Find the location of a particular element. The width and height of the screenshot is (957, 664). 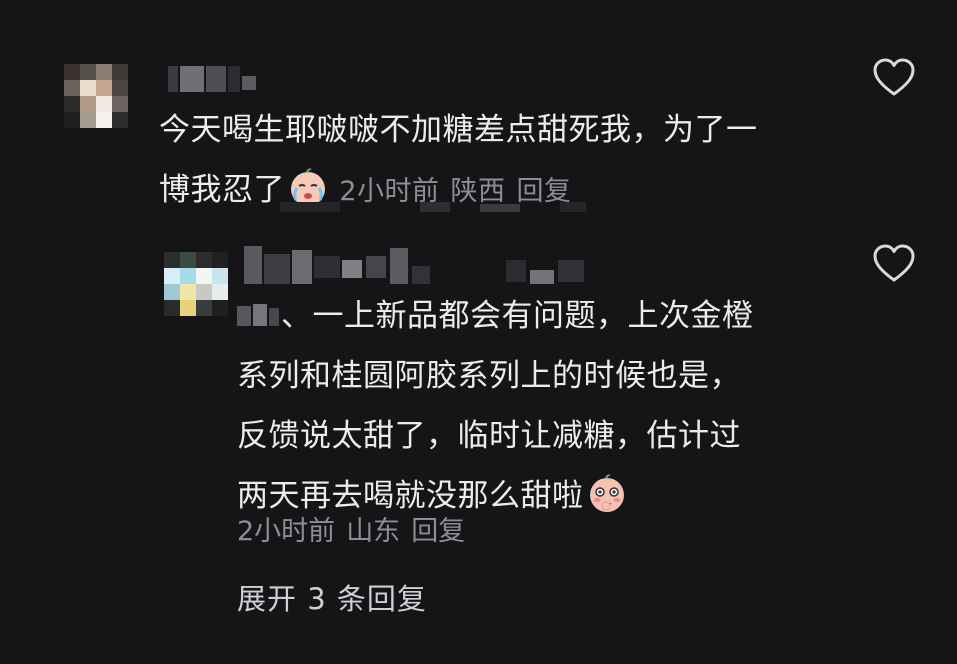

blushing-face-emoji-icon is located at coordinates (606, 493).